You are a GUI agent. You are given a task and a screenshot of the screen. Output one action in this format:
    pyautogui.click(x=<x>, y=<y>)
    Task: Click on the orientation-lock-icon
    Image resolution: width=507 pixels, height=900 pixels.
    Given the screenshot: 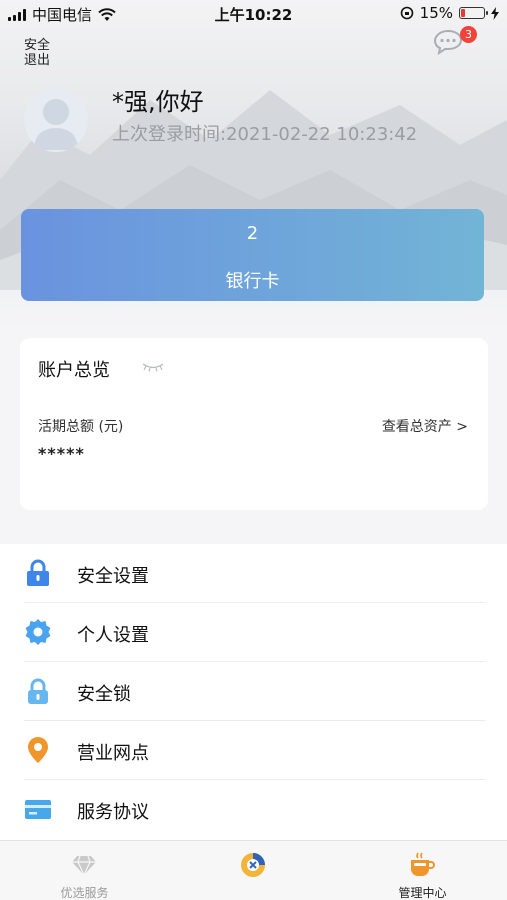 What is the action you would take?
    pyautogui.click(x=406, y=13)
    